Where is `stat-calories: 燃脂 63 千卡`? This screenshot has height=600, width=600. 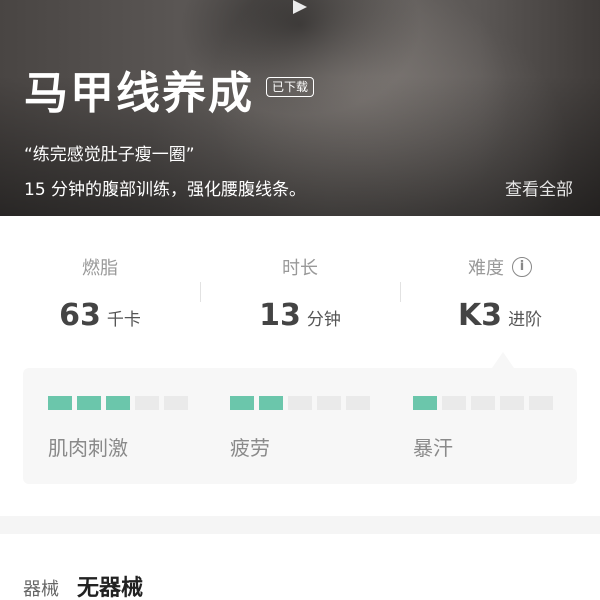 stat-calories: 燃脂 63 千卡 is located at coordinates (100, 293).